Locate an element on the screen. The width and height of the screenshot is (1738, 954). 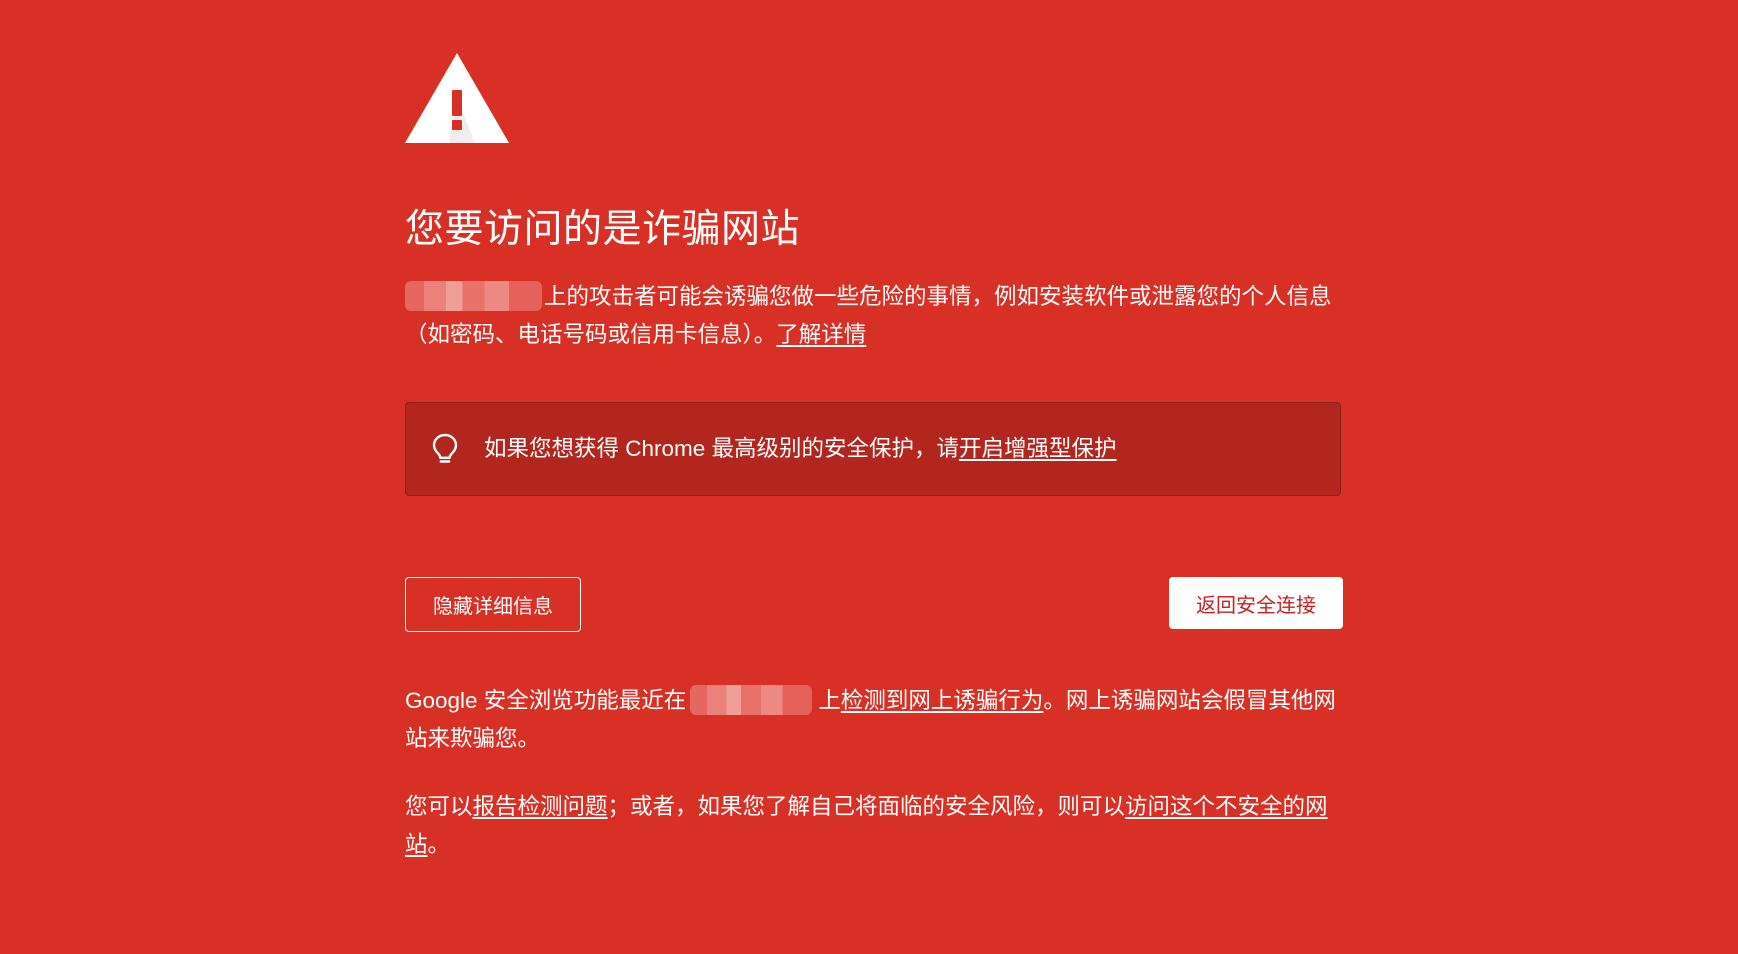
details-p1-mid: 上 is located at coordinates (829, 700).